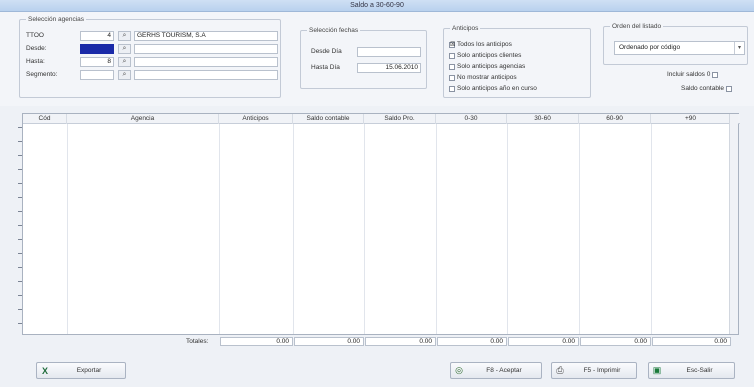 The width and height of the screenshot is (754, 387). What do you see at coordinates (97, 75) in the screenshot?
I see `segmento-code-field` at bounding box center [97, 75].